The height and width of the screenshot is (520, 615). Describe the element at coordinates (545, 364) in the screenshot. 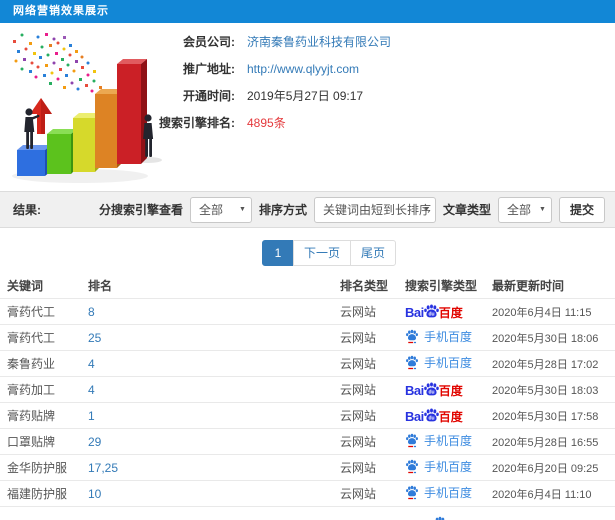

I see `update-time-cell: 2020年5月28日 17:02` at that location.